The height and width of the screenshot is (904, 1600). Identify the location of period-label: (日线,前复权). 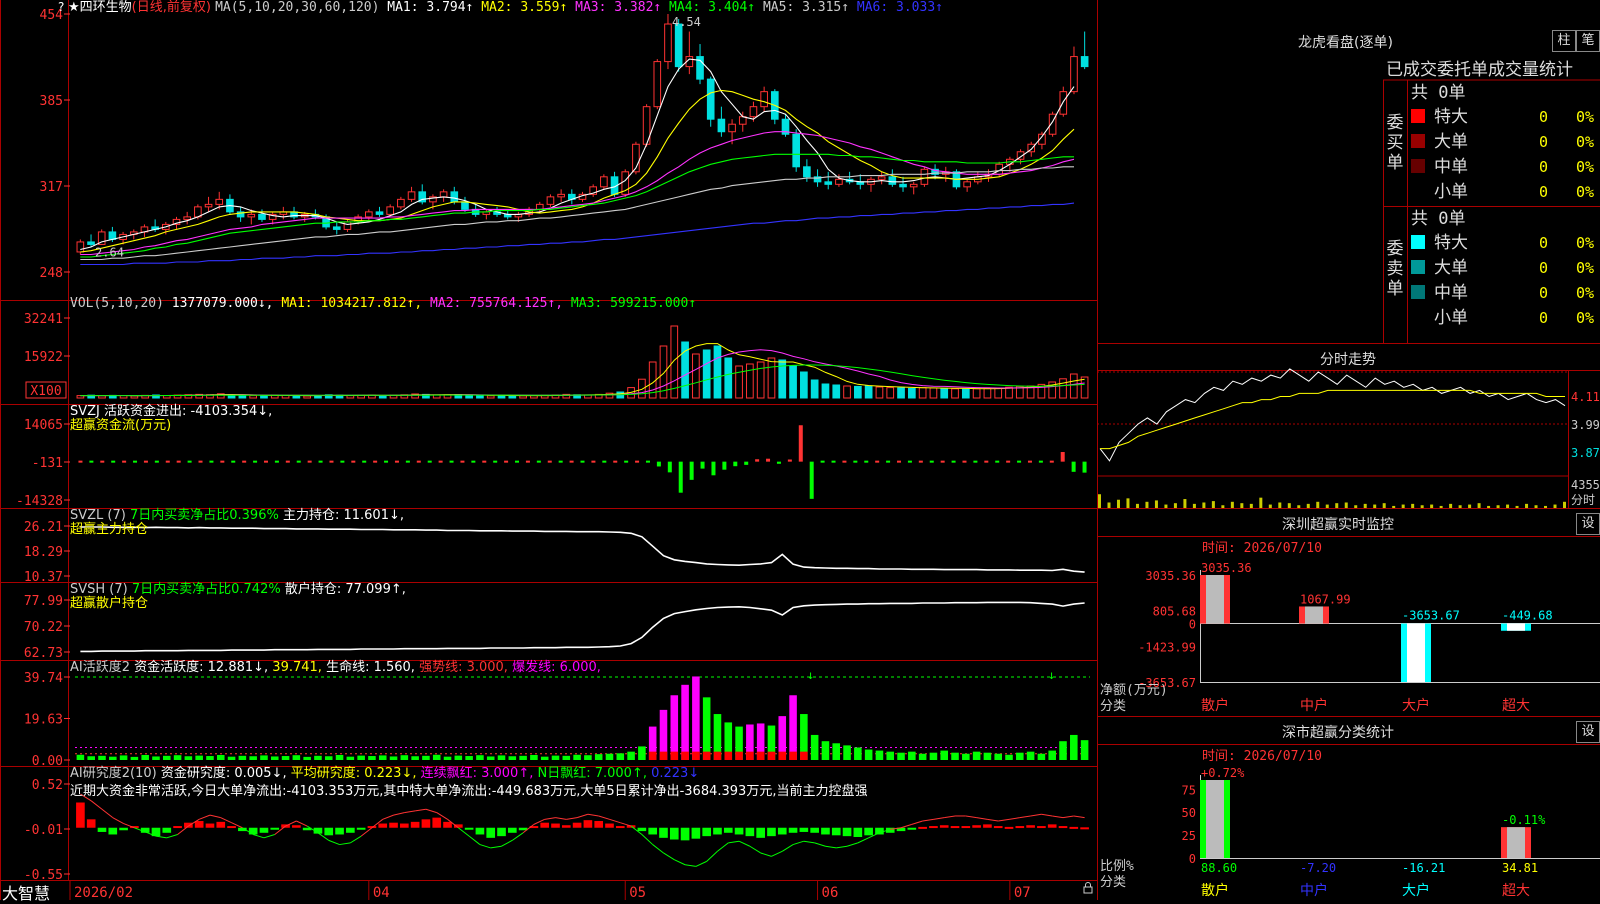
(171, 7).